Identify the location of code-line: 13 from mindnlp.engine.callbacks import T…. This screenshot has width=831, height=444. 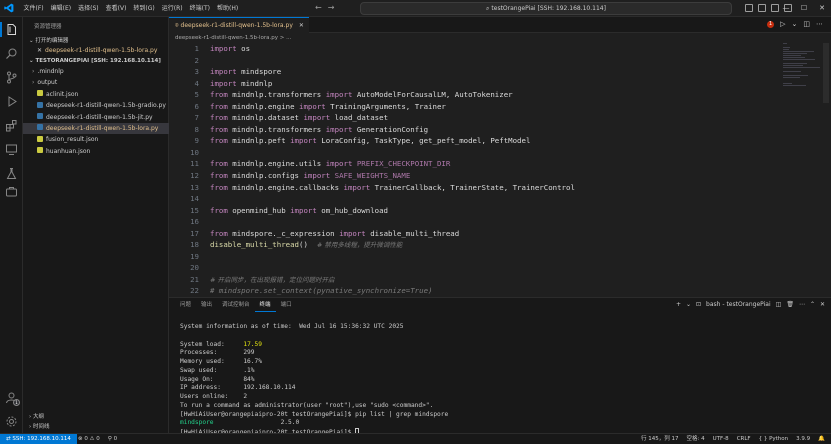
(474, 188).